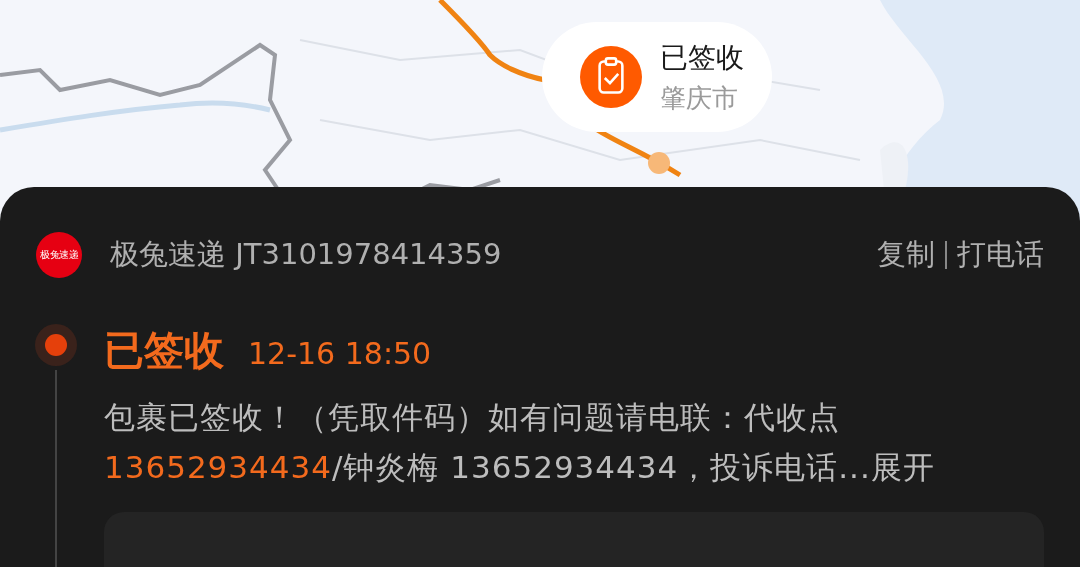 The height and width of the screenshot is (567, 1080). Describe the element at coordinates (306, 254) in the screenshot. I see `tracking-number: 极兔速递 JT3101978414359` at that location.